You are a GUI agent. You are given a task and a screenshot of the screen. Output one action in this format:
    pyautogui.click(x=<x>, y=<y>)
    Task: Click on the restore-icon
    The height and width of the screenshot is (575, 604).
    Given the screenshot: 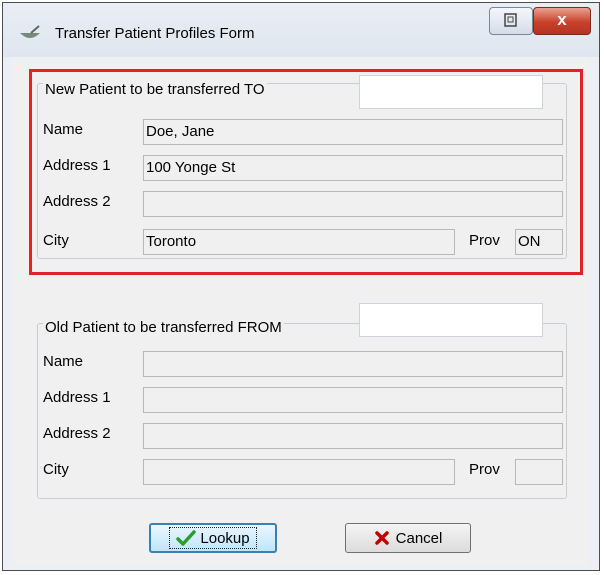 What is the action you would take?
    pyautogui.click(x=510, y=20)
    